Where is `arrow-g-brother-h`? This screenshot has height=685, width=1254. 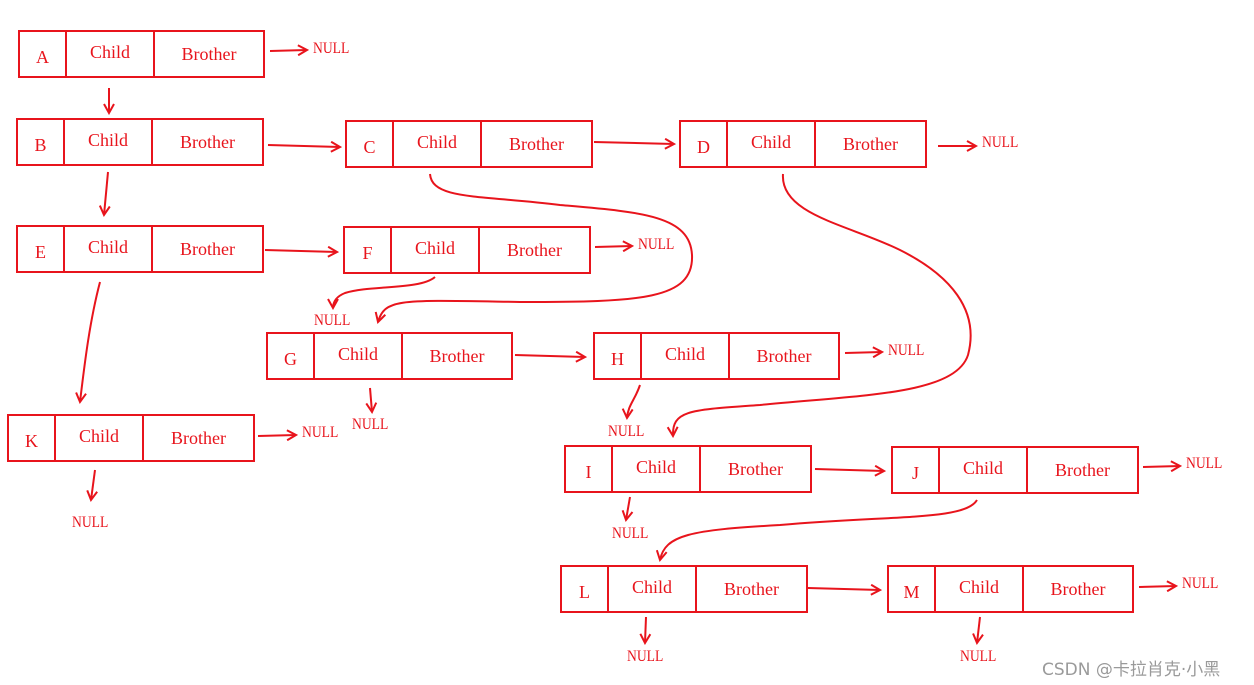
arrow-g-brother-h is located at coordinates (549, 356).